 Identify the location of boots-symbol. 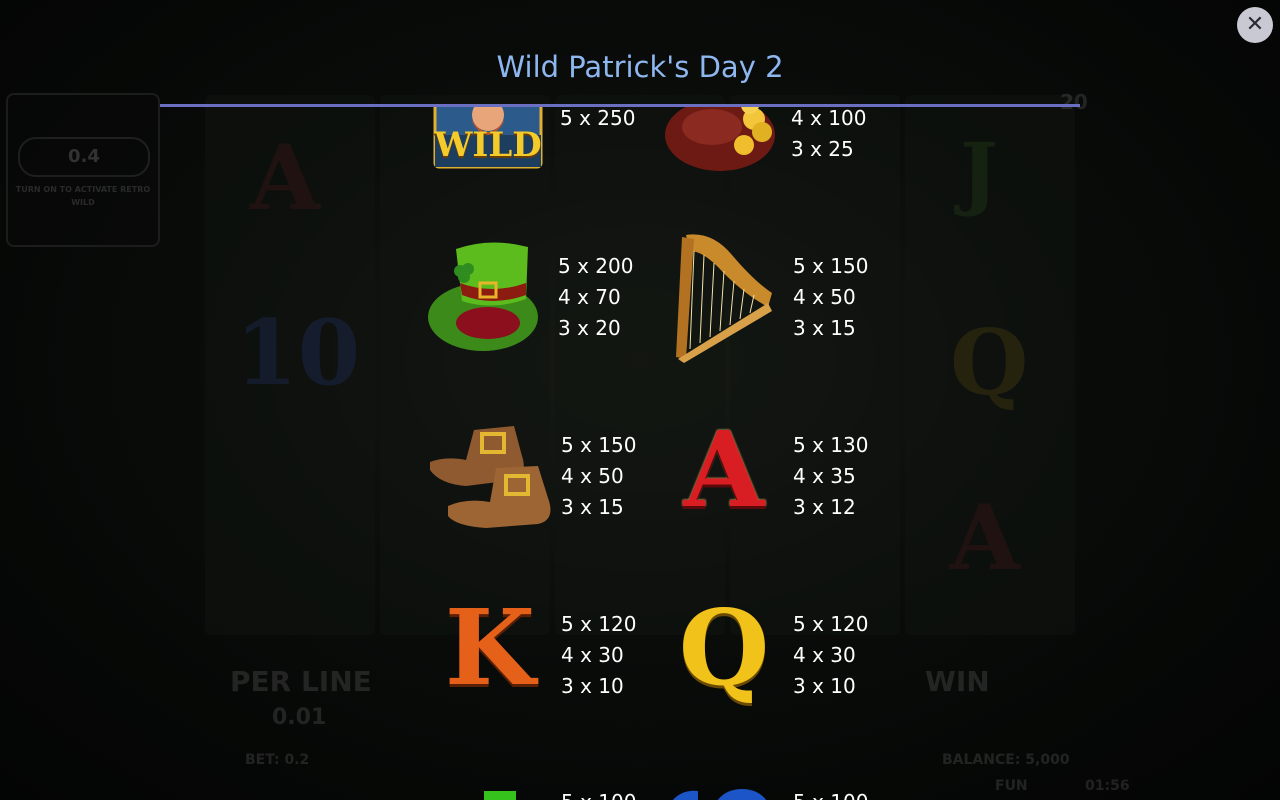
(492, 479).